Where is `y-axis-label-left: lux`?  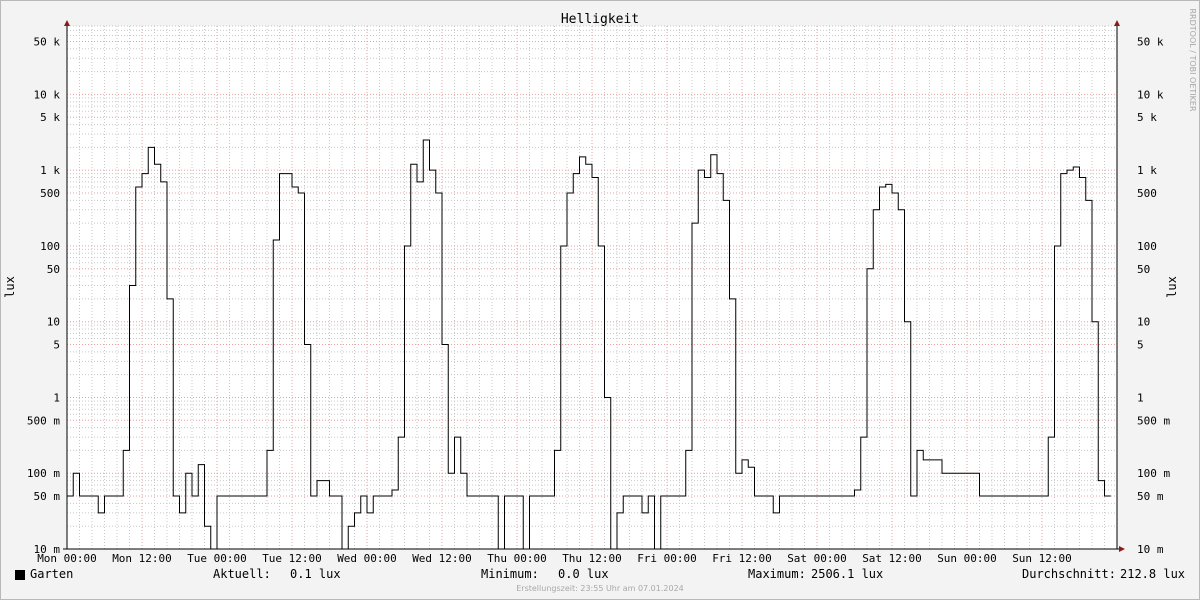
y-axis-label-left: lux is located at coordinates (10, 287).